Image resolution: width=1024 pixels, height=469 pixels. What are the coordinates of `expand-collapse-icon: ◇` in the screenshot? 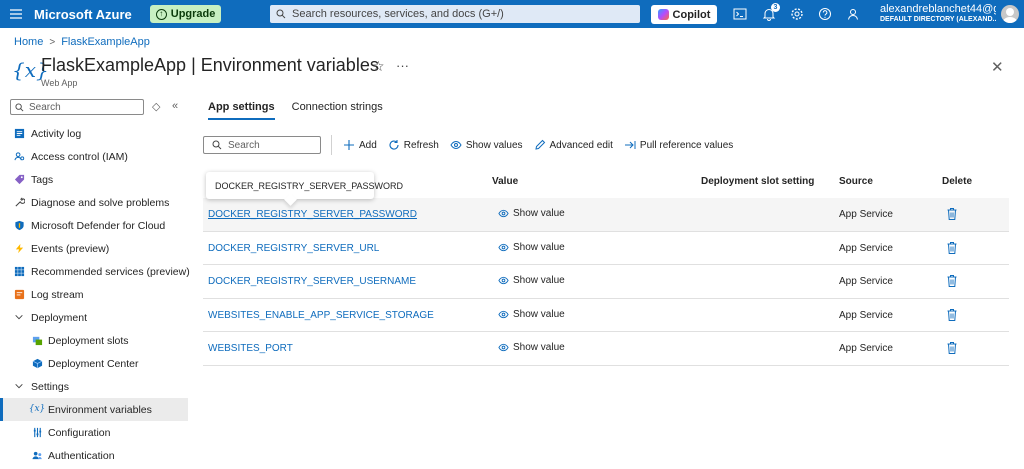 It's located at (156, 106).